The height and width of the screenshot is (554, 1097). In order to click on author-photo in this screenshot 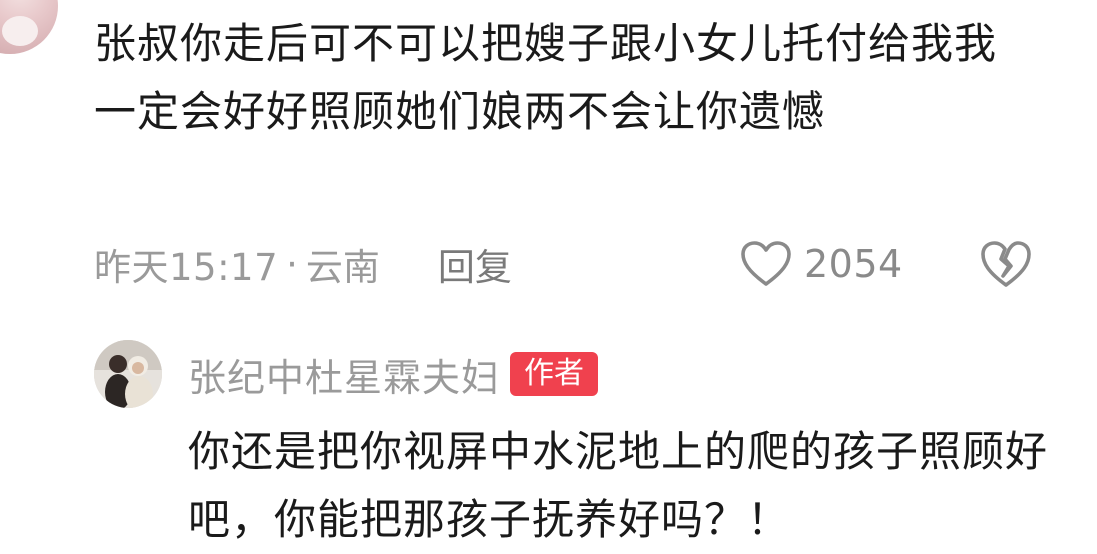, I will do `click(128, 374)`.